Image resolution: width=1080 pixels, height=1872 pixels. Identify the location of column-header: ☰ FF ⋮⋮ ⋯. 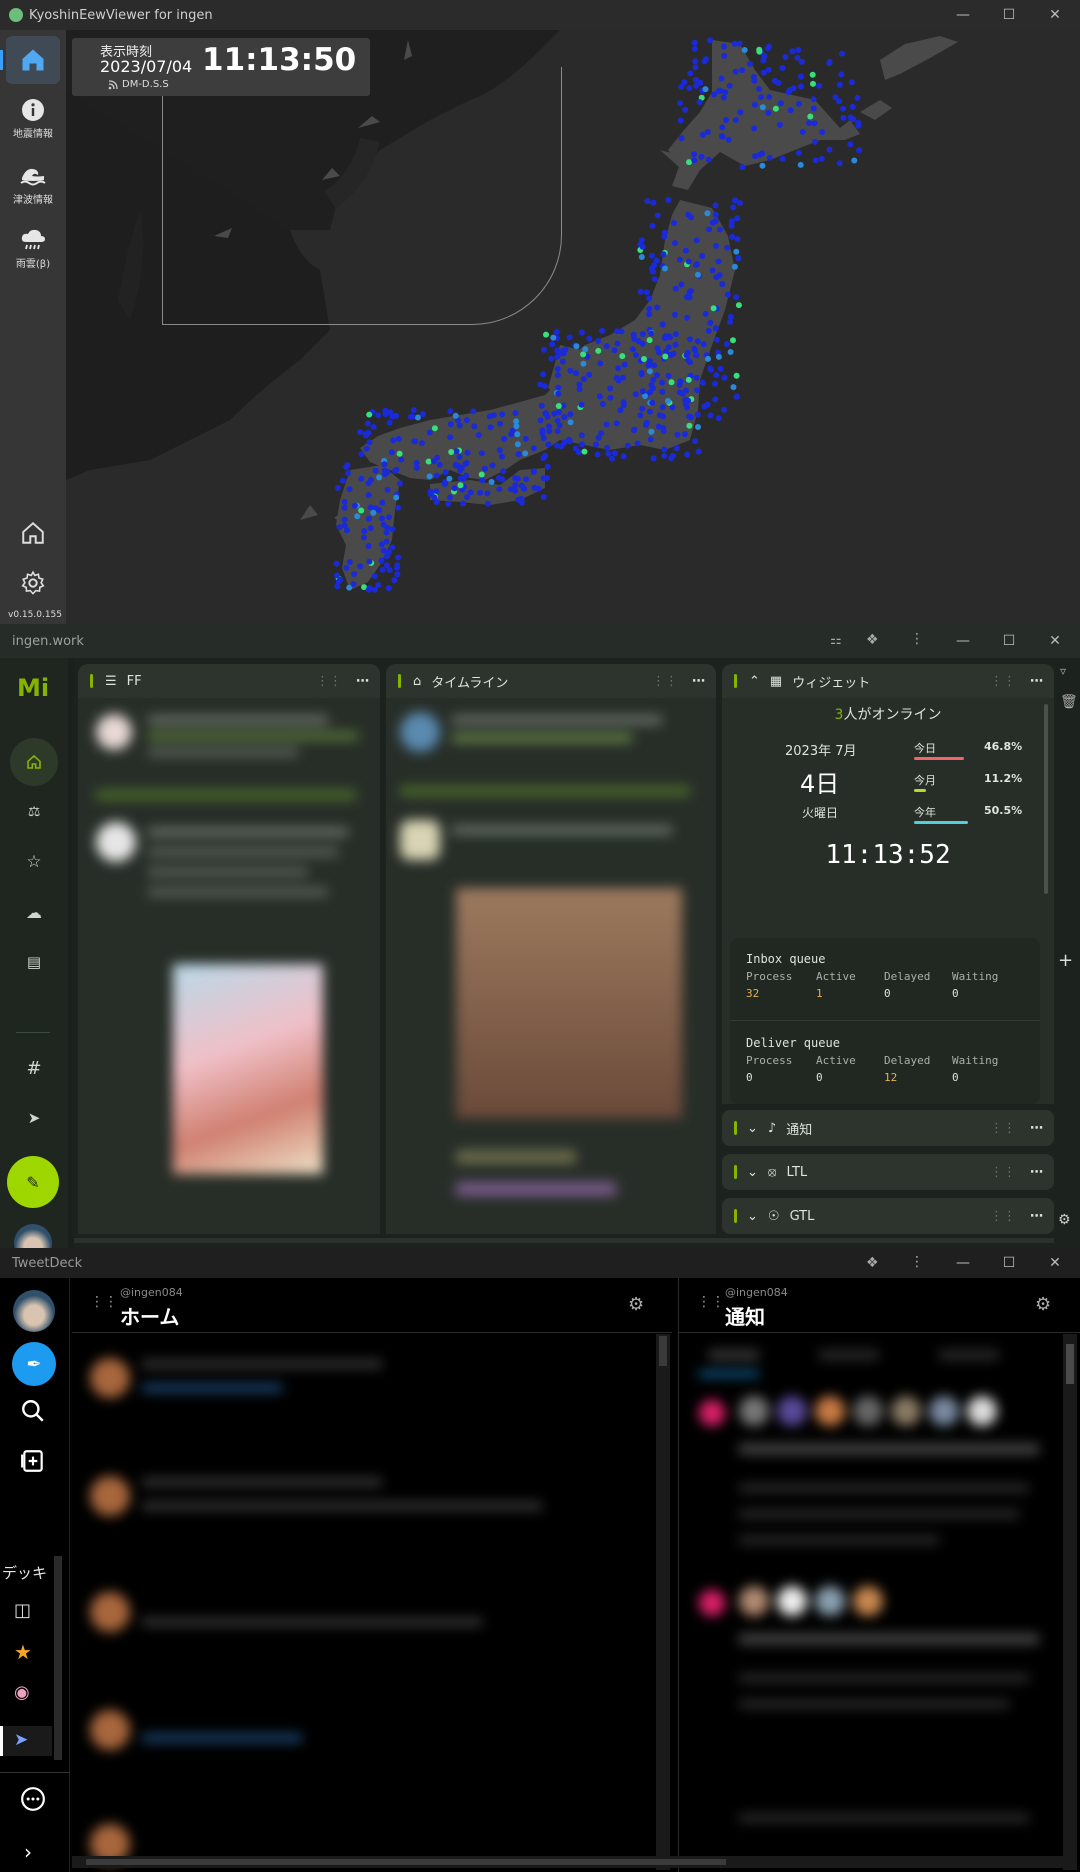
(229, 681).